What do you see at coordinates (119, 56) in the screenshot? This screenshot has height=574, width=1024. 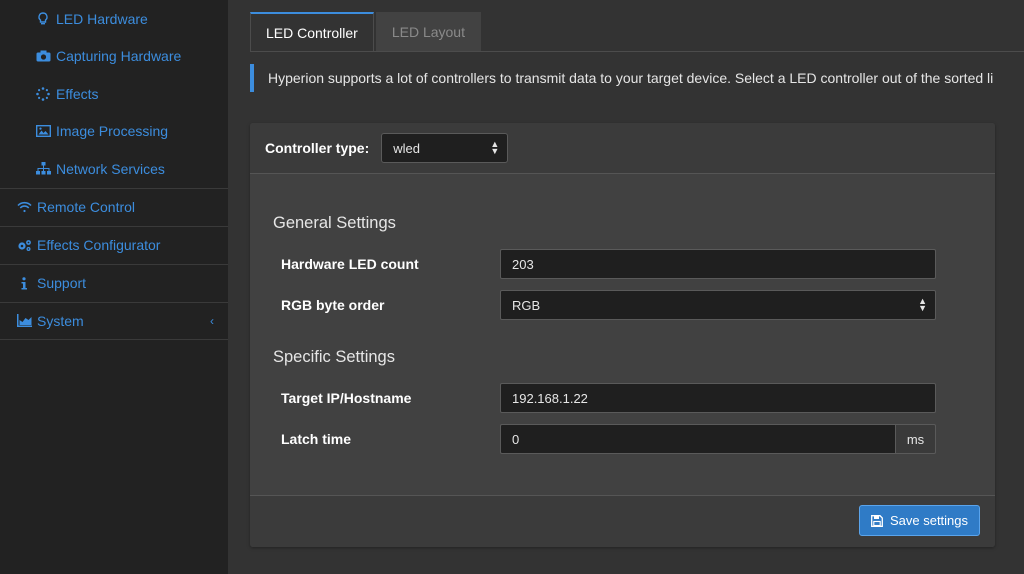 I see `sidebar-item-label: Capturing Hardware` at bounding box center [119, 56].